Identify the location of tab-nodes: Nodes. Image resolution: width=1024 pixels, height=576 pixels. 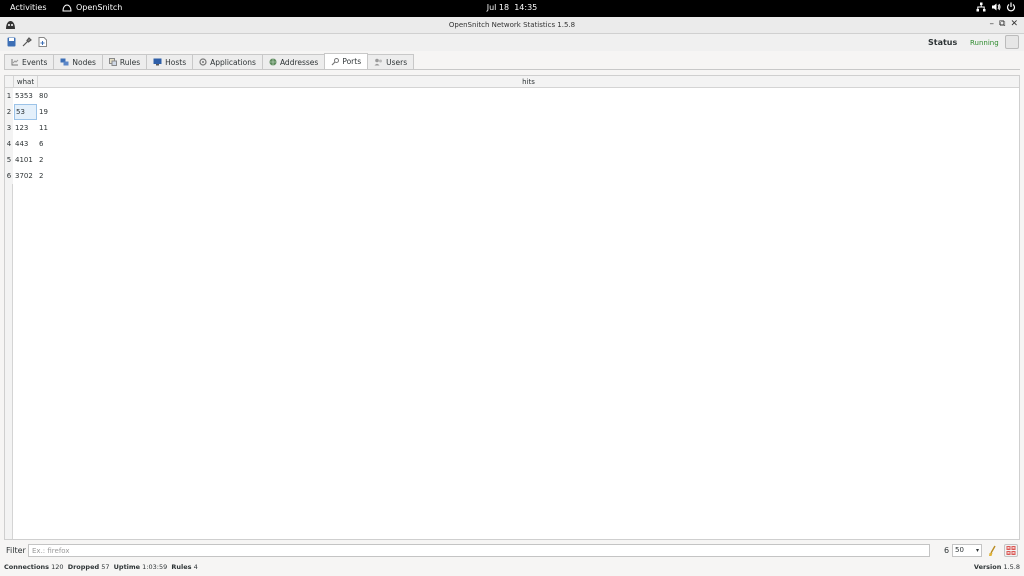
(78, 61).